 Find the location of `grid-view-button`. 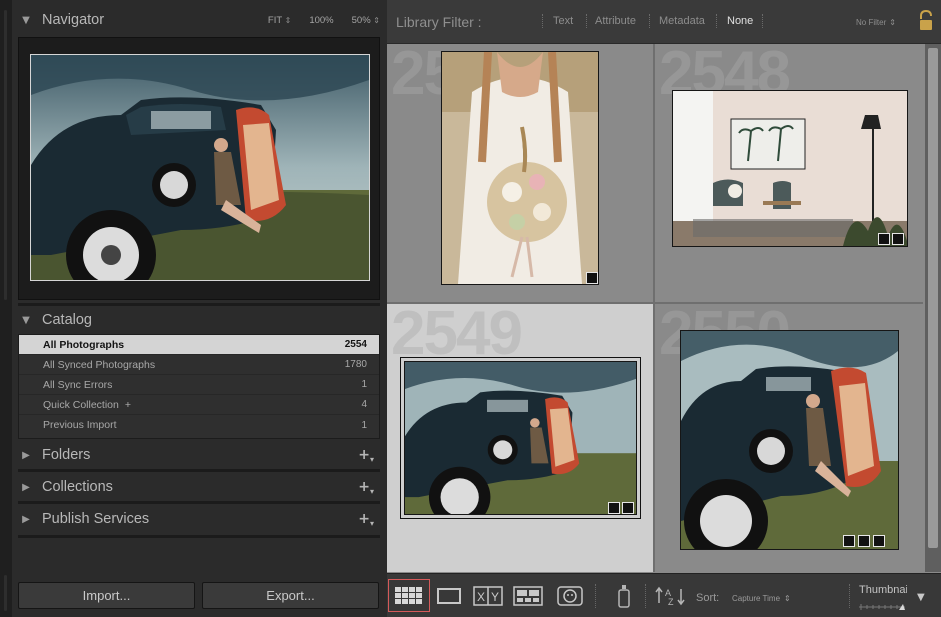

grid-view-button is located at coordinates (409, 595).